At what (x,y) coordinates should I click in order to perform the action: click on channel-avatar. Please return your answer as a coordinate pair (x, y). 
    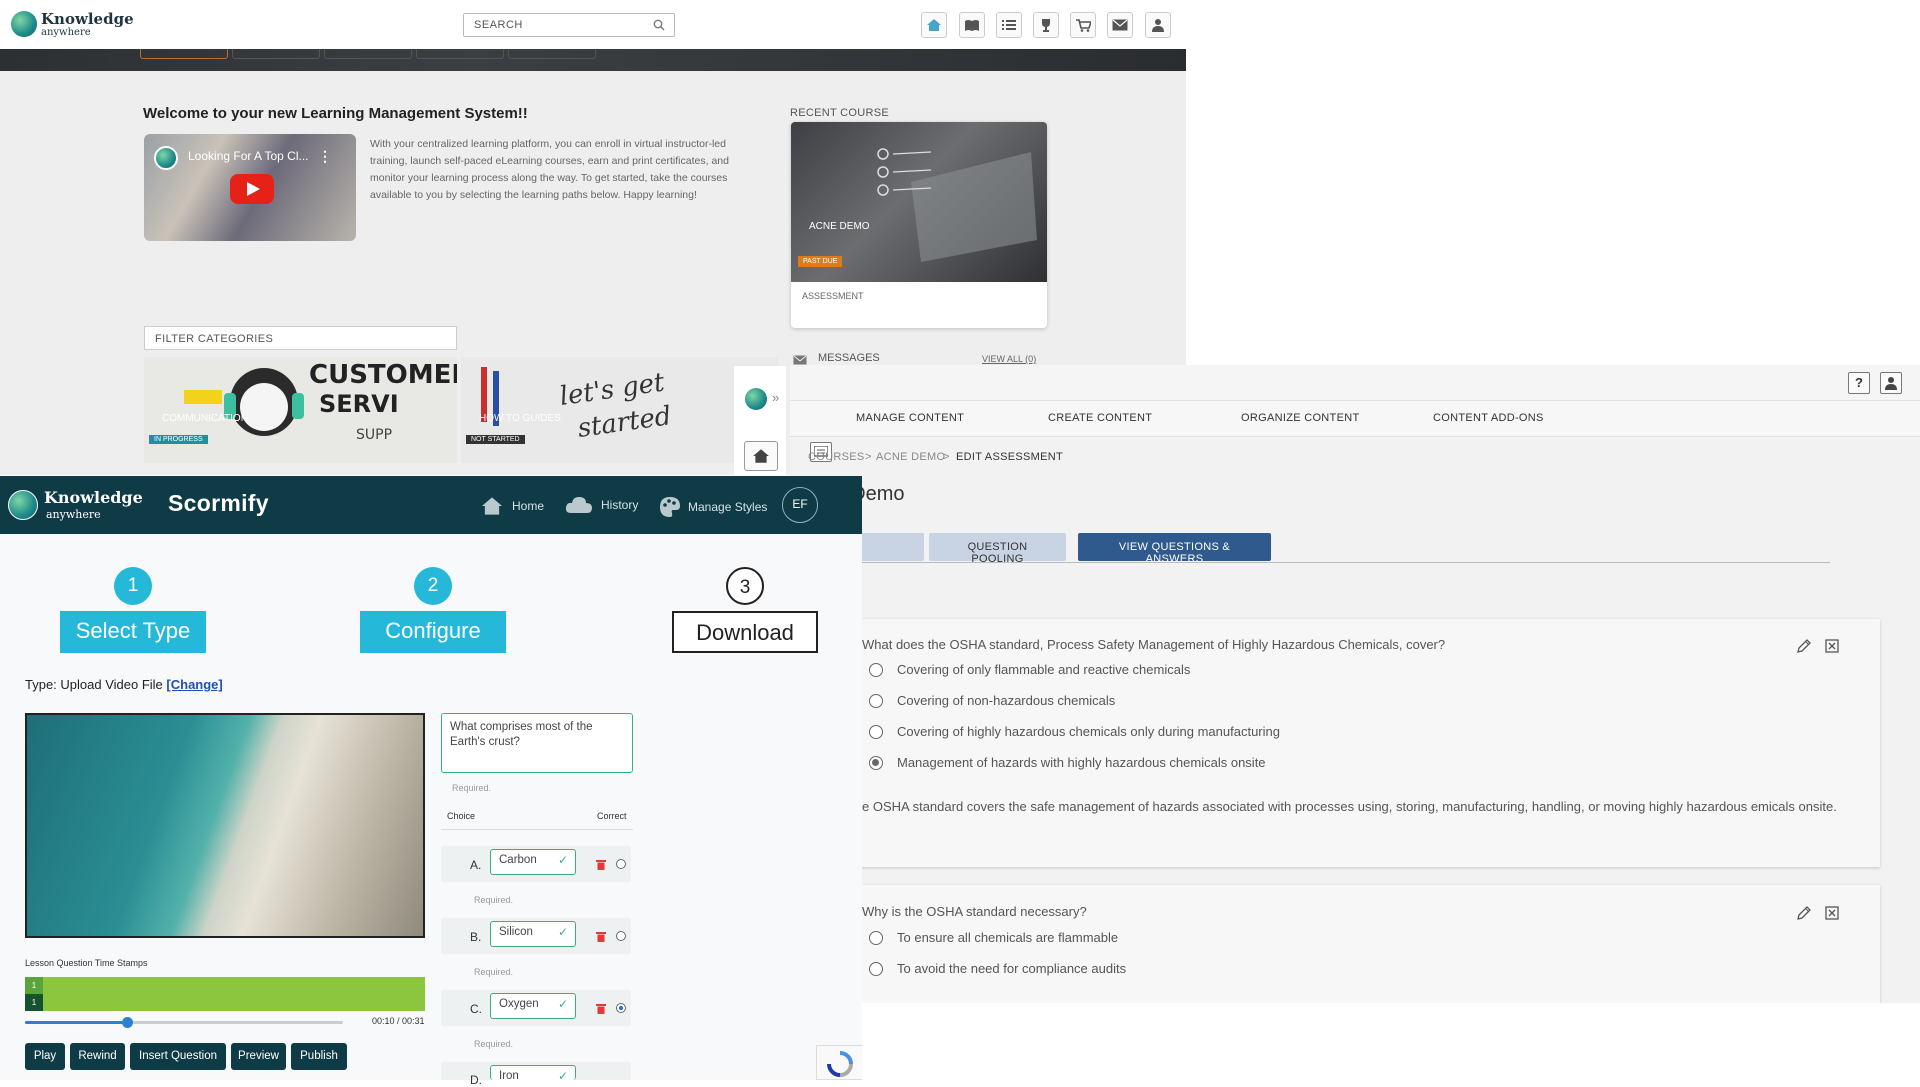
    Looking at the image, I should click on (166, 158).